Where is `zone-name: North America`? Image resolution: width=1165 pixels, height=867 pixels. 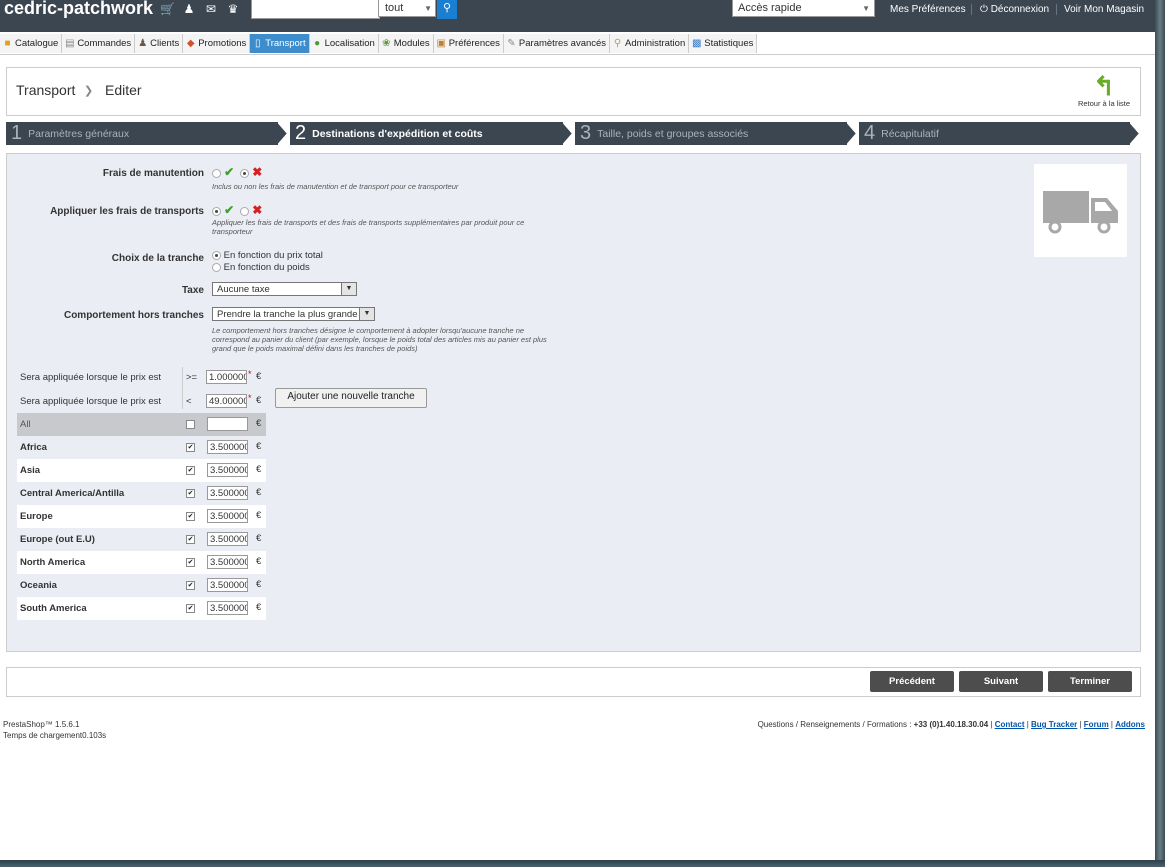
zone-name: North America is located at coordinates (53, 562).